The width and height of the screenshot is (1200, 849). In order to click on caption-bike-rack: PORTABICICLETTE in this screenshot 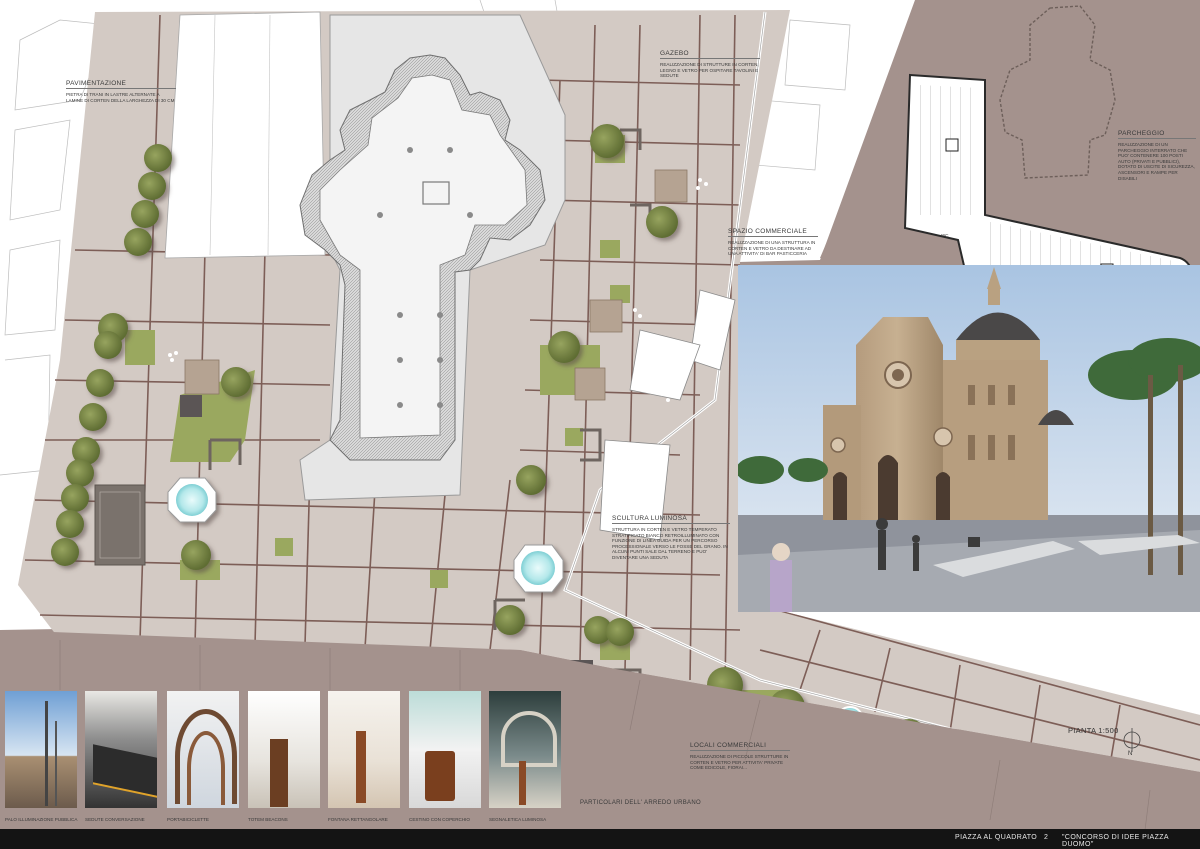, I will do `click(188, 819)`.